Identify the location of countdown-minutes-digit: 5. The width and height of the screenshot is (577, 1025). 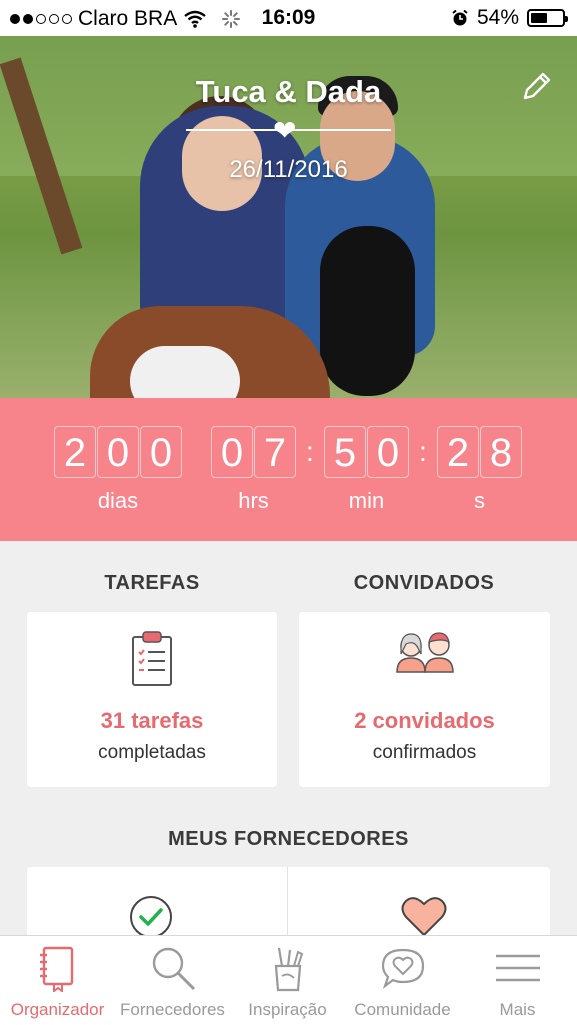
(345, 452).